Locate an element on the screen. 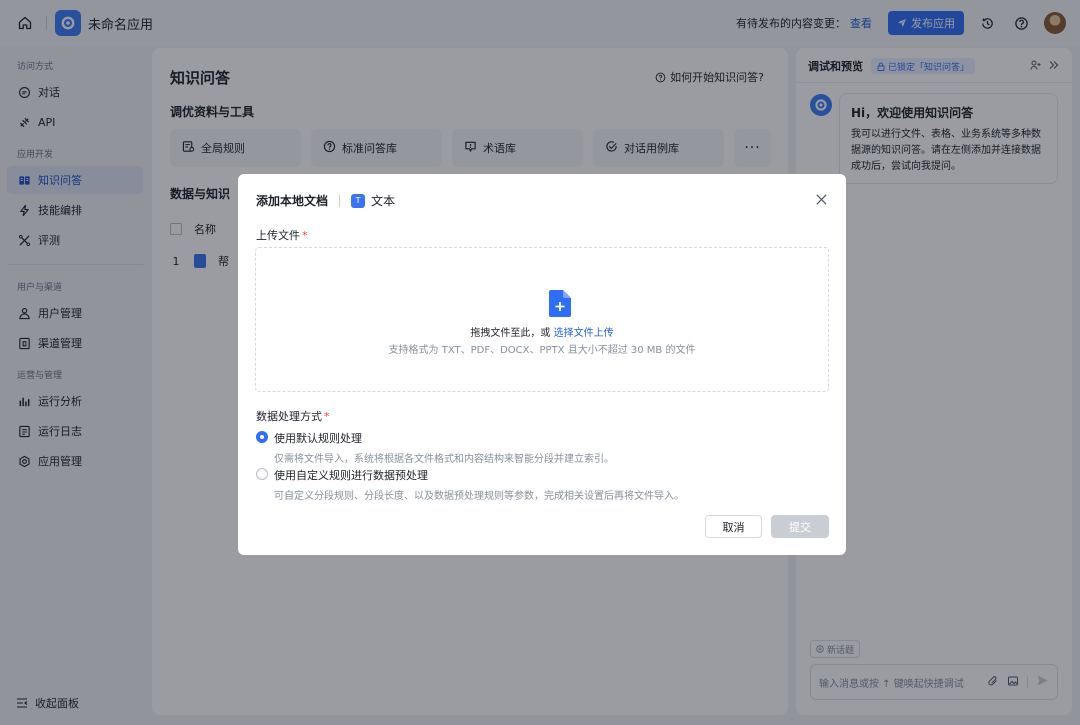  divider is located at coordinates (340, 200).